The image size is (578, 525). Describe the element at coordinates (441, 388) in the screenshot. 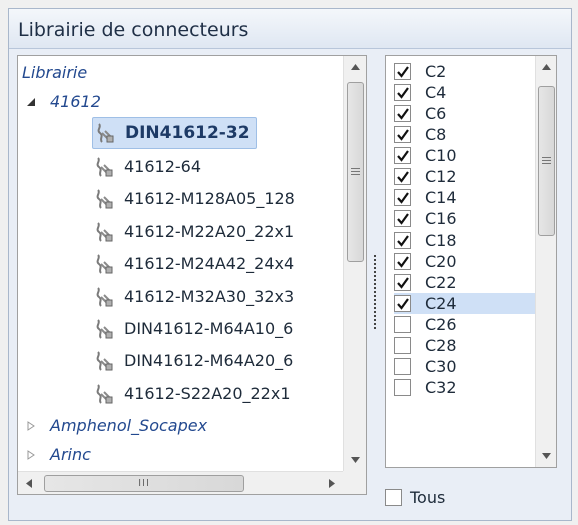

I see `contact-label: C32` at that location.